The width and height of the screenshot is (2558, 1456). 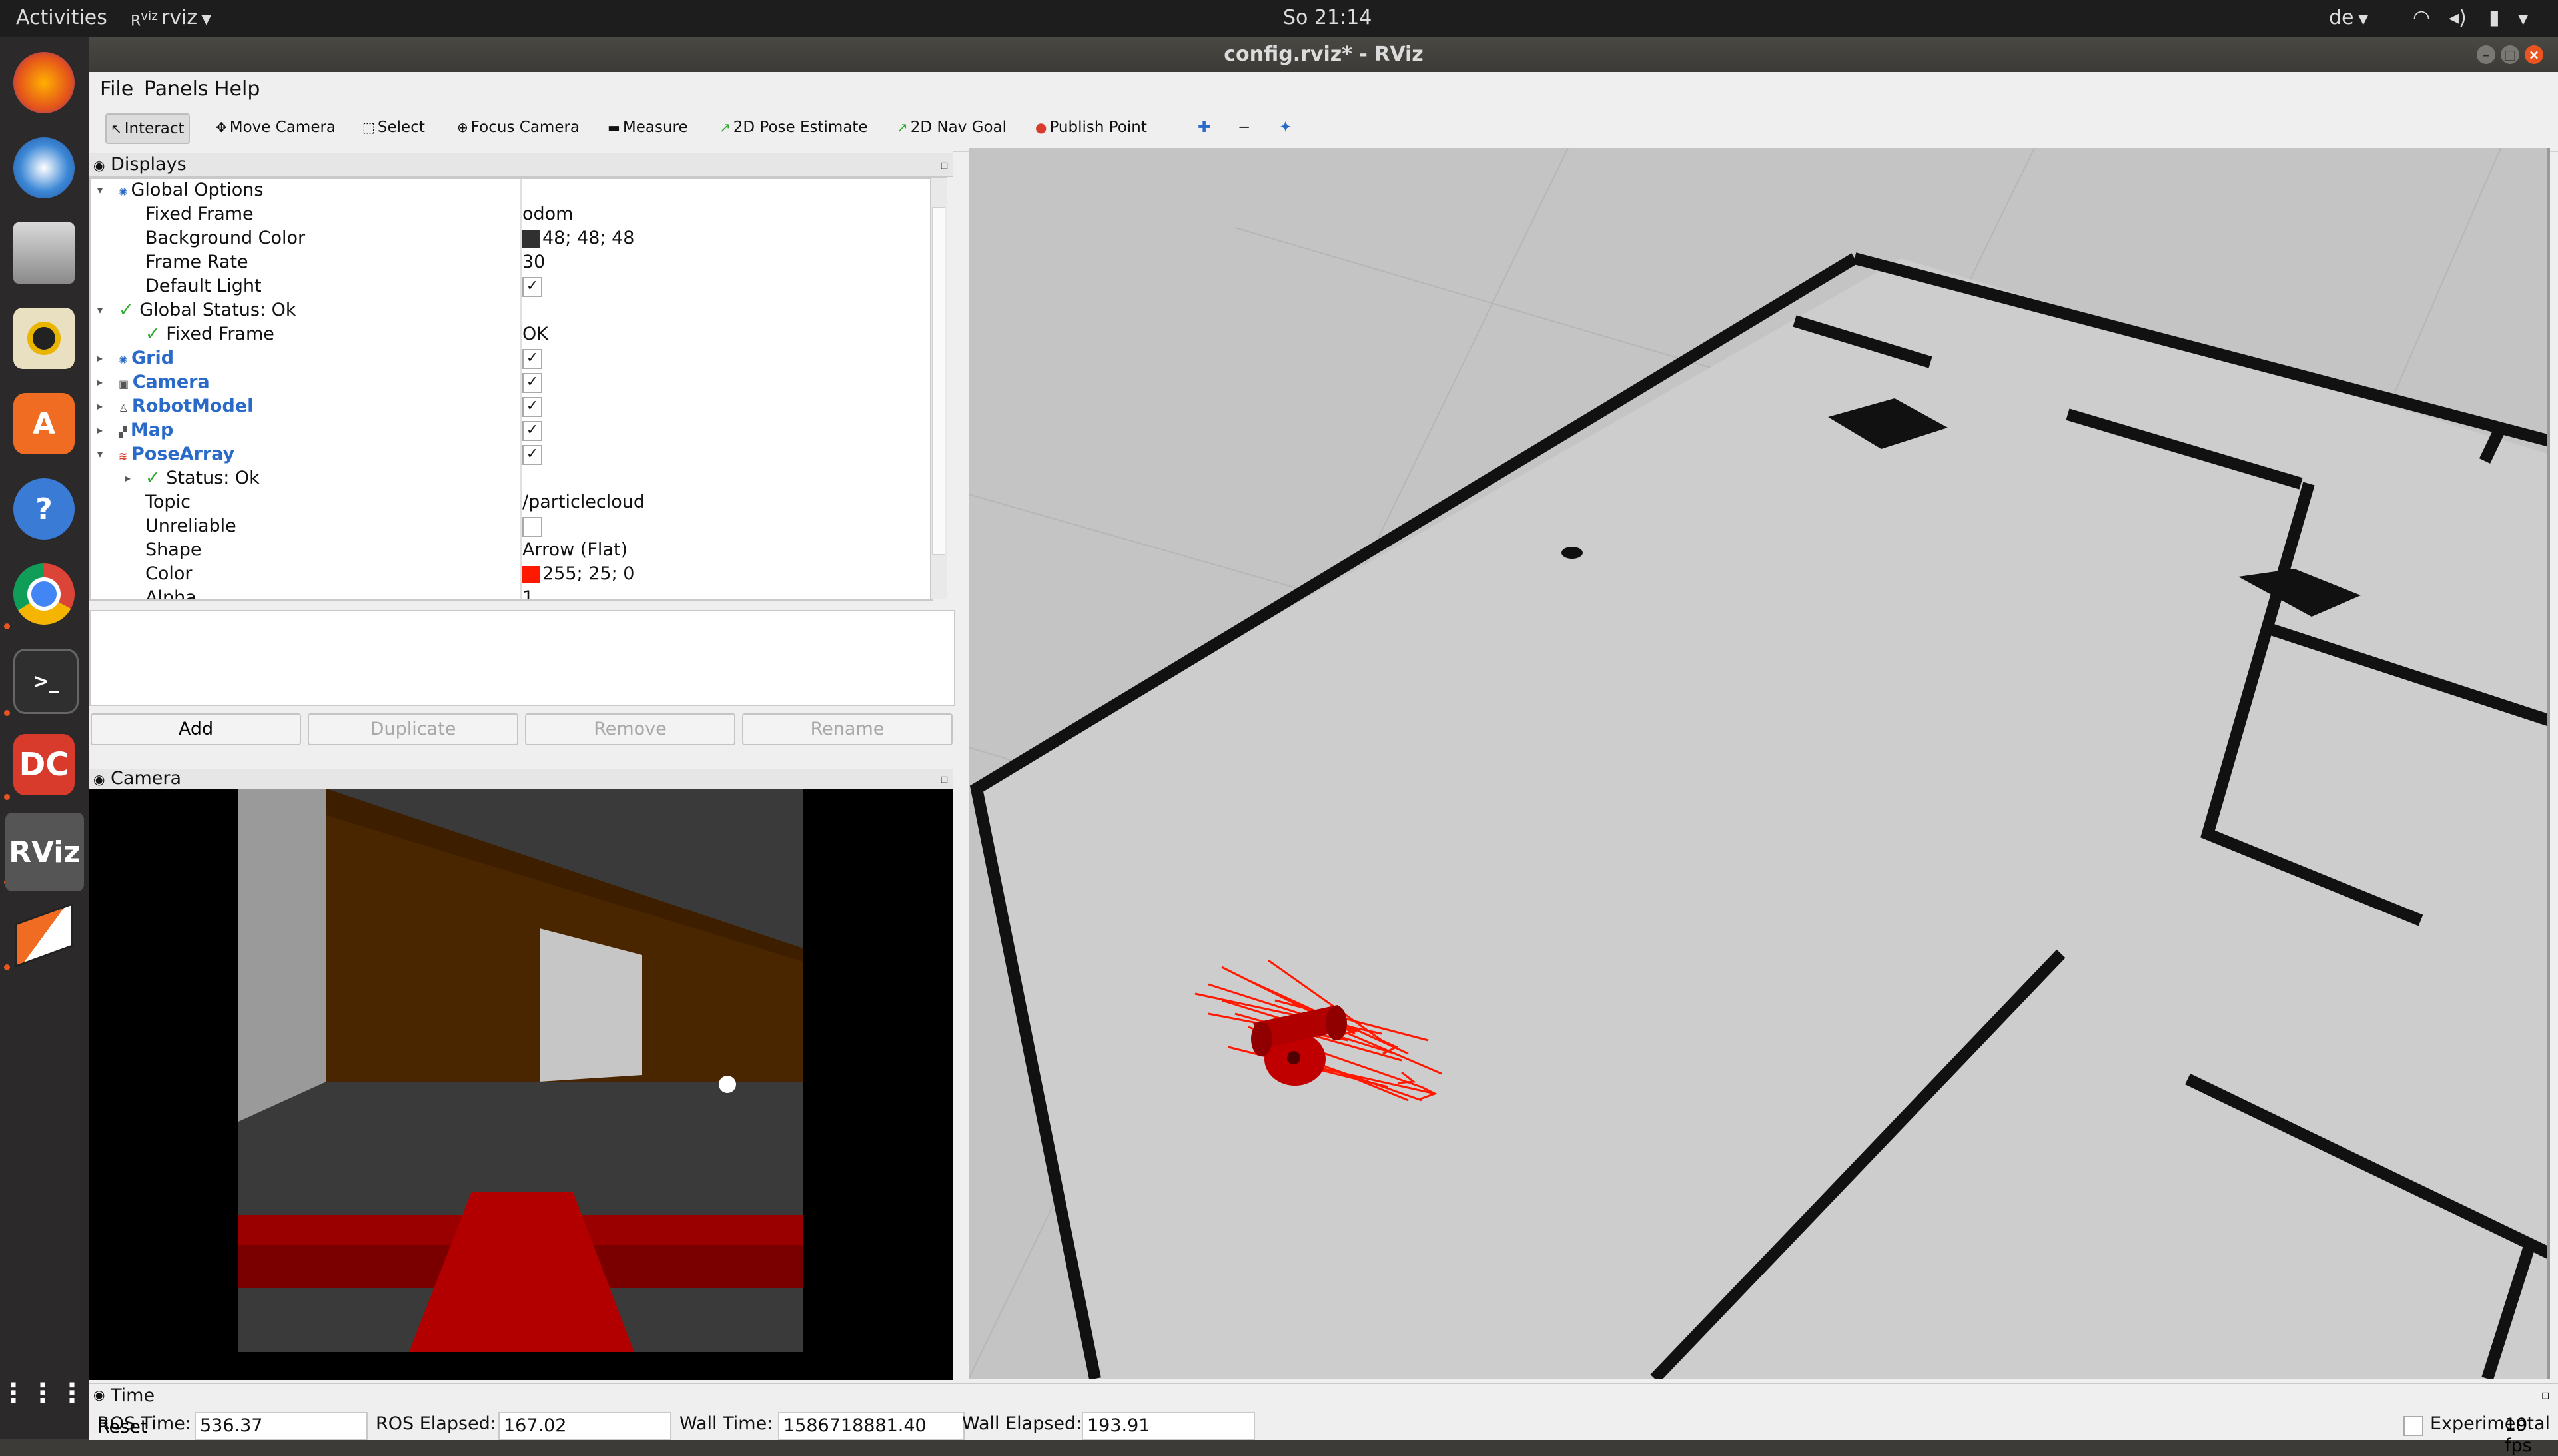 I want to click on tree-row: Frame Rate 30, so click(x=511, y=262).